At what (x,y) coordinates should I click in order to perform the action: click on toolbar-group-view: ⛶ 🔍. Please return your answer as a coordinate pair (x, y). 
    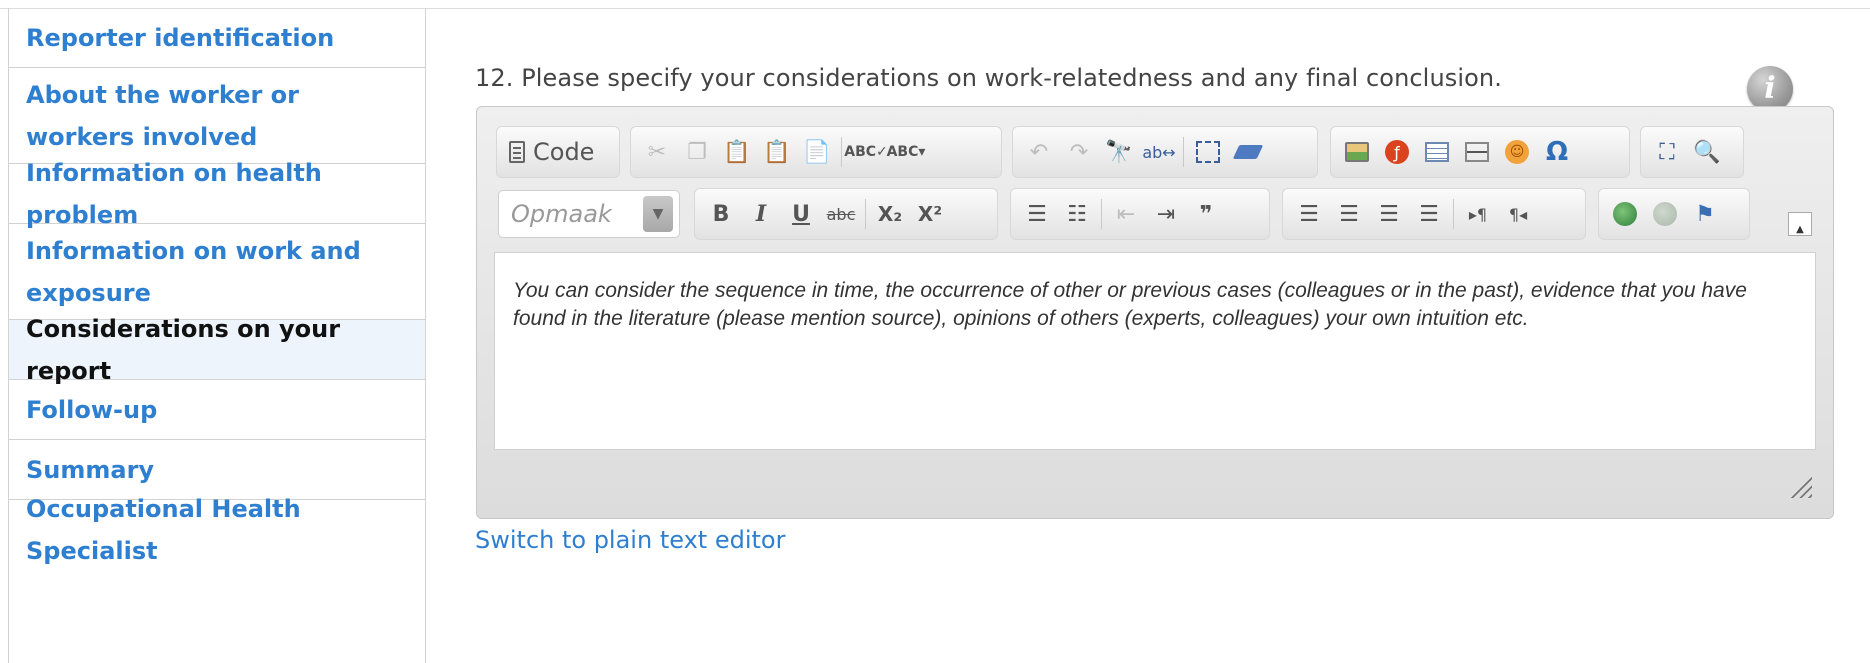
    Looking at the image, I should click on (1692, 152).